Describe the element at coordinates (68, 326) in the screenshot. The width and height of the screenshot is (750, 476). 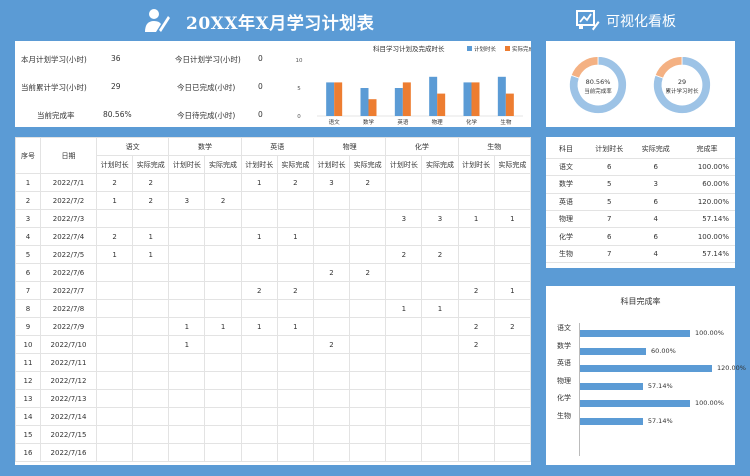
I see `row-date: 2022/7/9` at that location.